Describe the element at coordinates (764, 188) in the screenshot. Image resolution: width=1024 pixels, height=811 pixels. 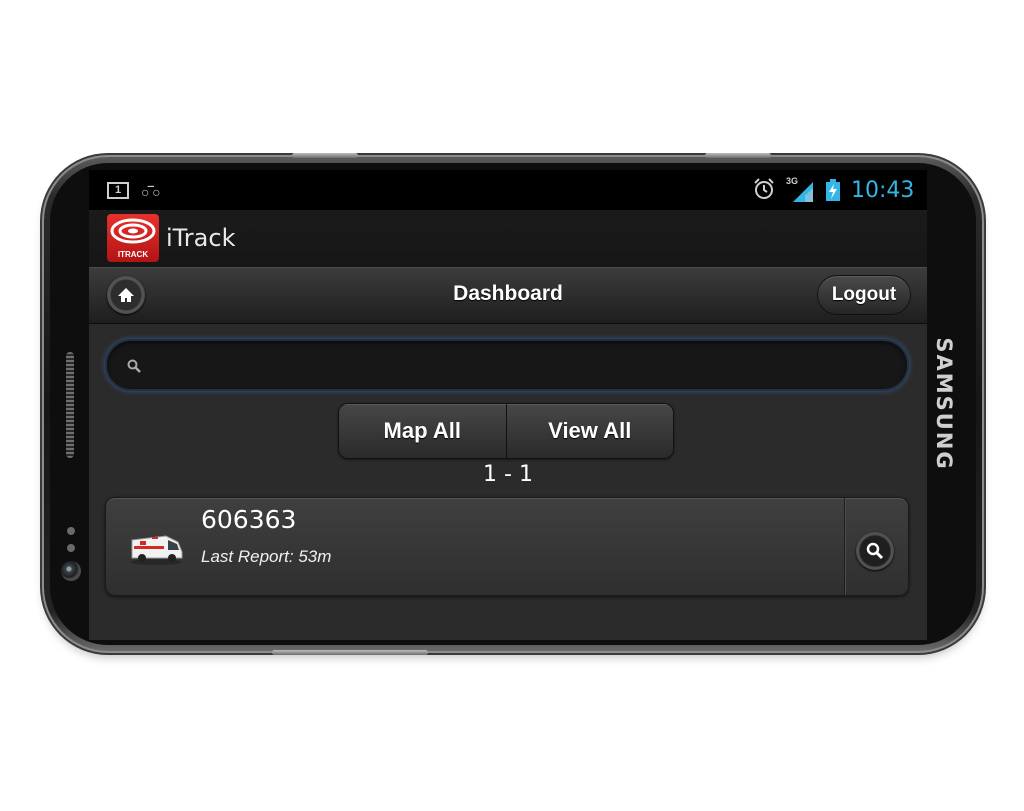
I see `alarm-icon` at that location.